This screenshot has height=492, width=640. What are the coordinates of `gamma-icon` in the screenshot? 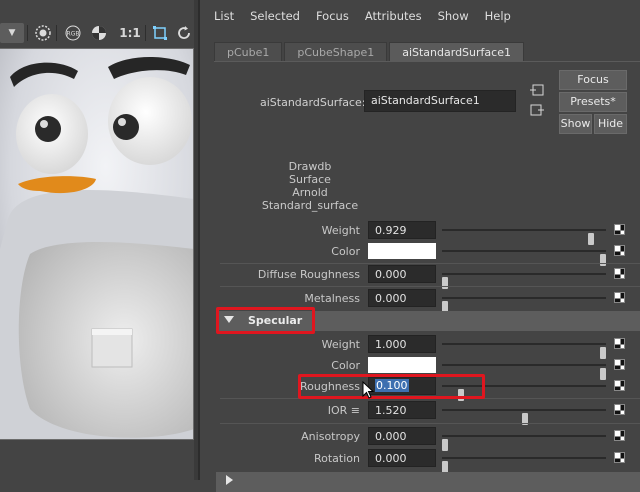 It's located at (99, 33).